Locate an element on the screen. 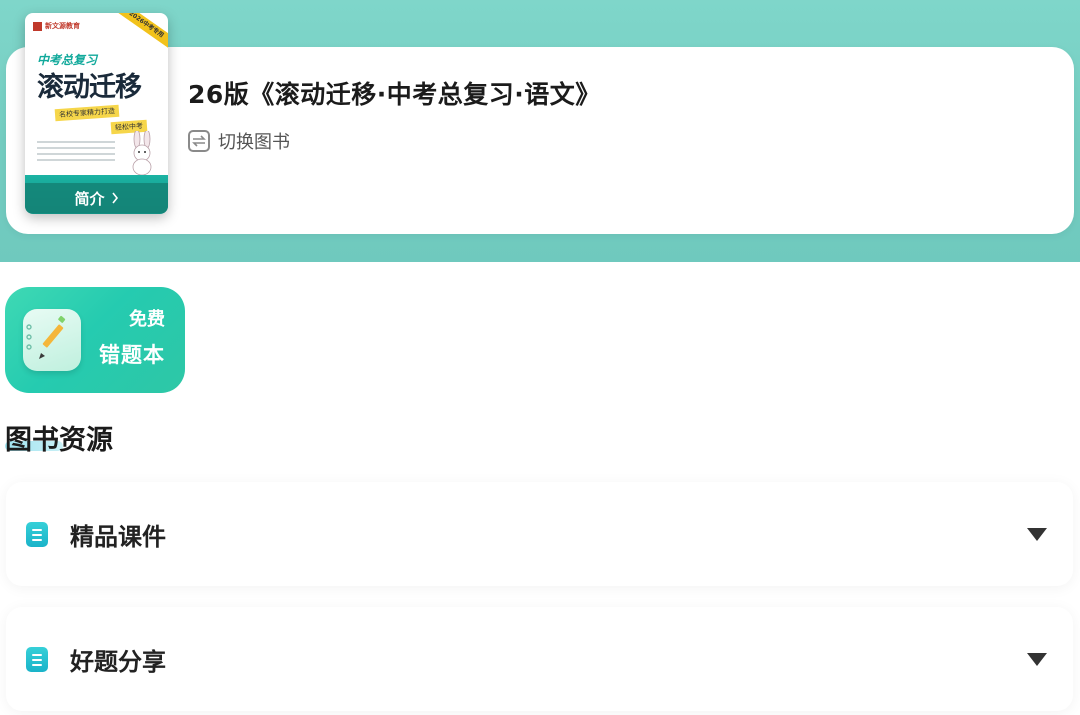 This screenshot has height=715, width=1080. intro-button: 简介 is located at coordinates (96, 198).